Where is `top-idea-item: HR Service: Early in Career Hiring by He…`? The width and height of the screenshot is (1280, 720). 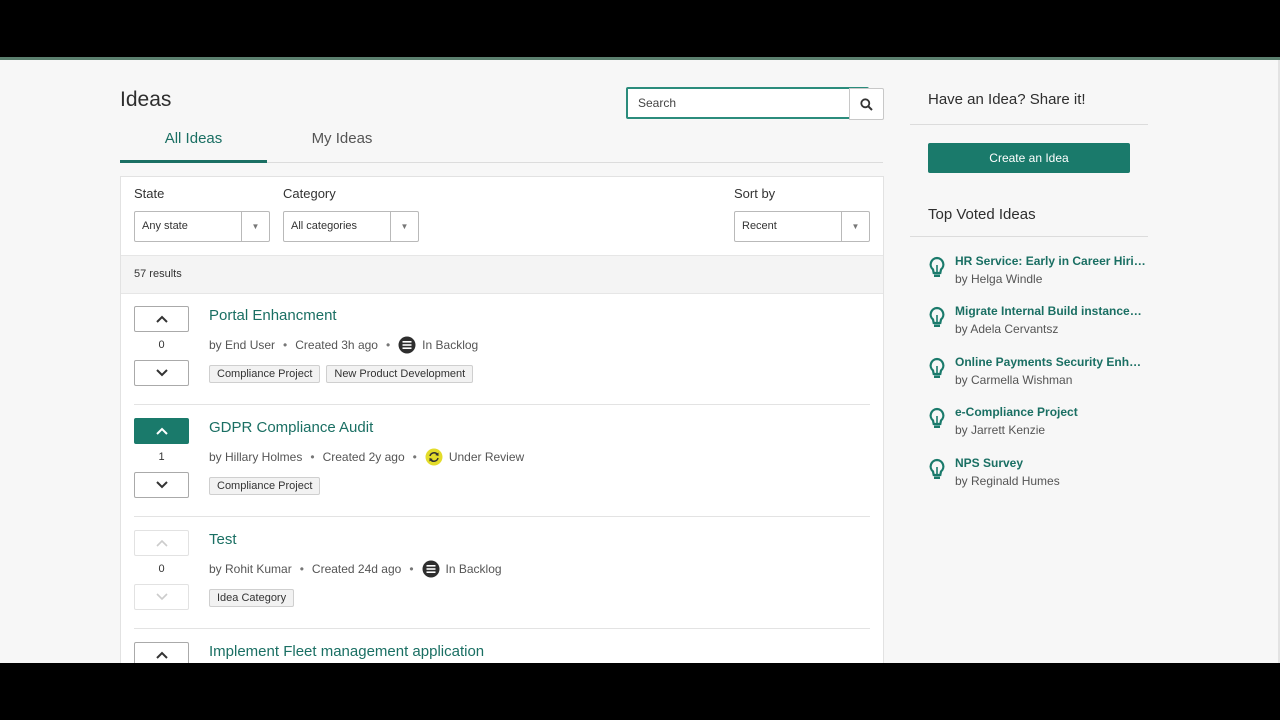
top-idea-item: HR Service: Early in Career Hiring by He… is located at coordinates (1038, 274).